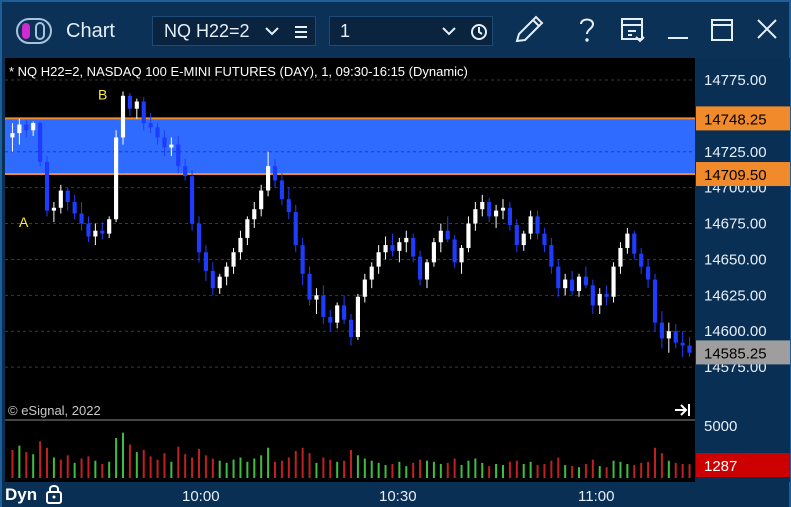 The height and width of the screenshot is (507, 791). Describe the element at coordinates (411, 31) in the screenshot. I see `interval-input: 1` at that location.